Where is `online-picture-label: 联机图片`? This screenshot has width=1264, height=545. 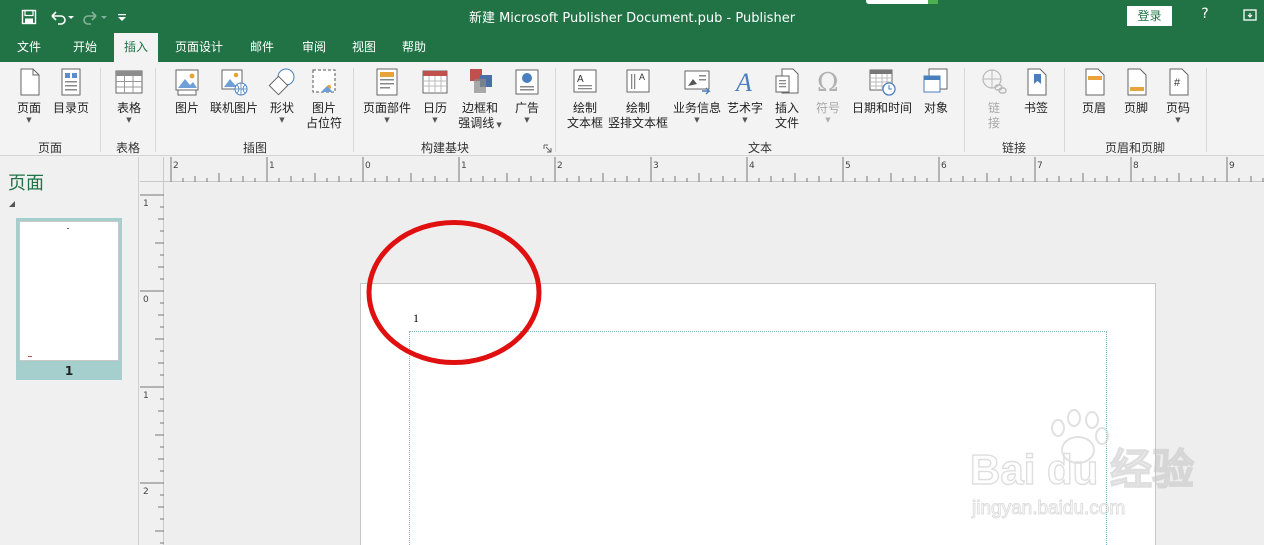
online-picture-label: 联机图片 is located at coordinates (233, 108).